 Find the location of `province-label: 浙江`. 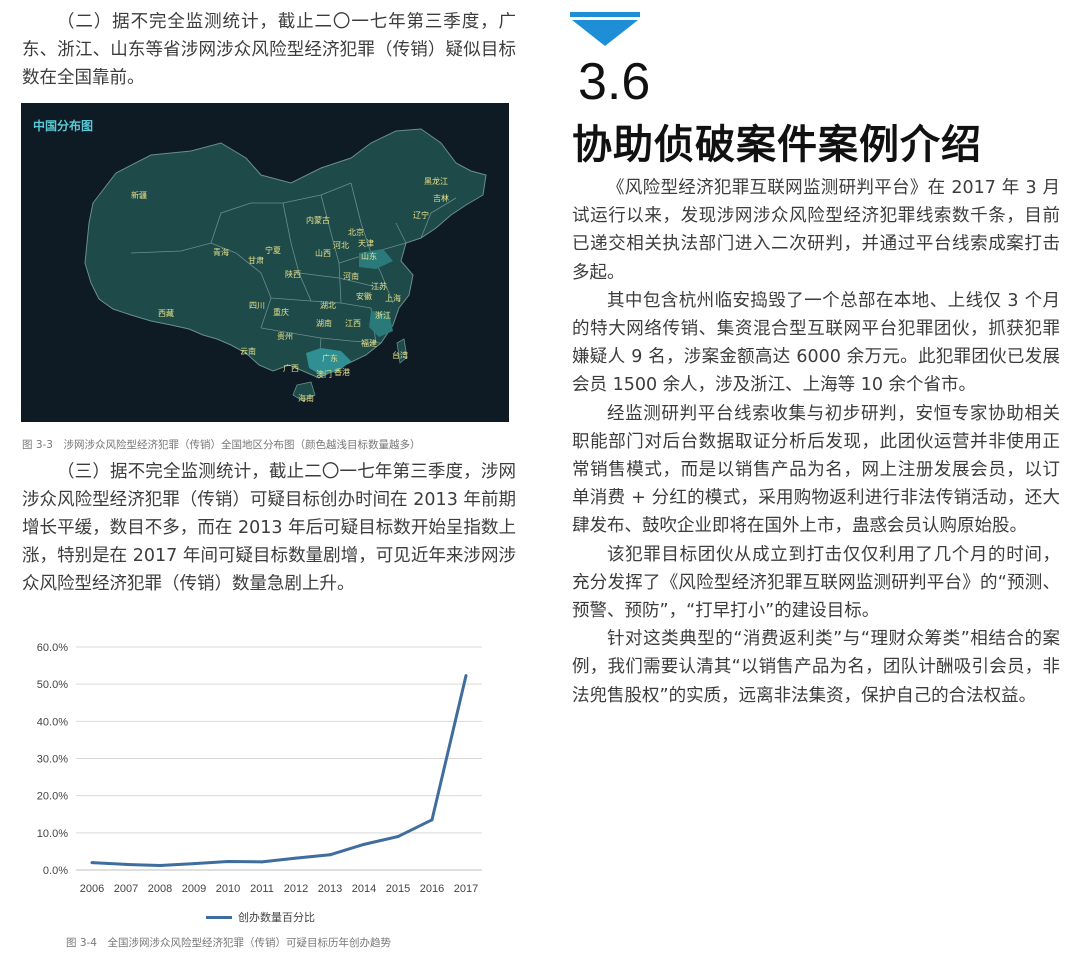

province-label: 浙江 is located at coordinates (383, 315).